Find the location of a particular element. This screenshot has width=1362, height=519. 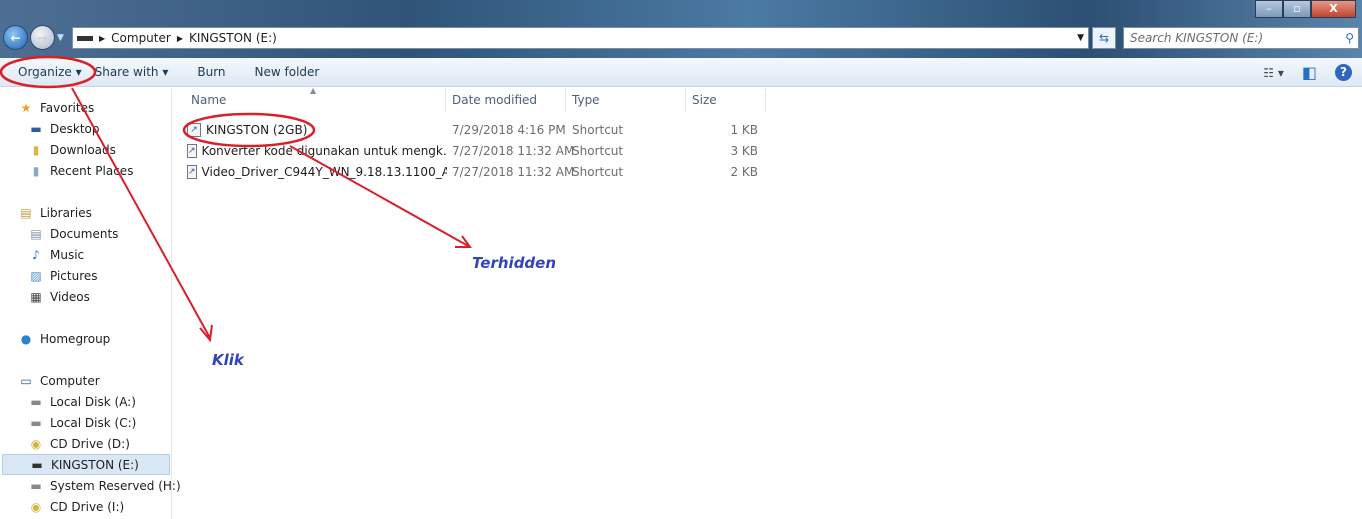

address-dropdown-icon: ▼ is located at coordinates (1080, 38).